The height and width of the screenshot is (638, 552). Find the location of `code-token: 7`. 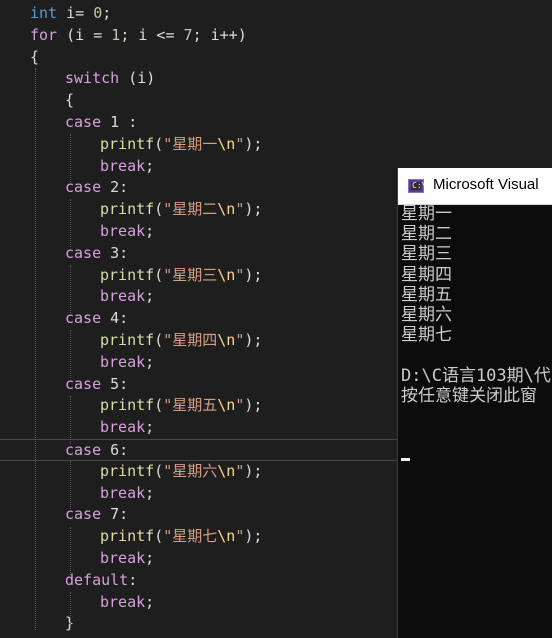

code-token: 7 is located at coordinates (188, 34).